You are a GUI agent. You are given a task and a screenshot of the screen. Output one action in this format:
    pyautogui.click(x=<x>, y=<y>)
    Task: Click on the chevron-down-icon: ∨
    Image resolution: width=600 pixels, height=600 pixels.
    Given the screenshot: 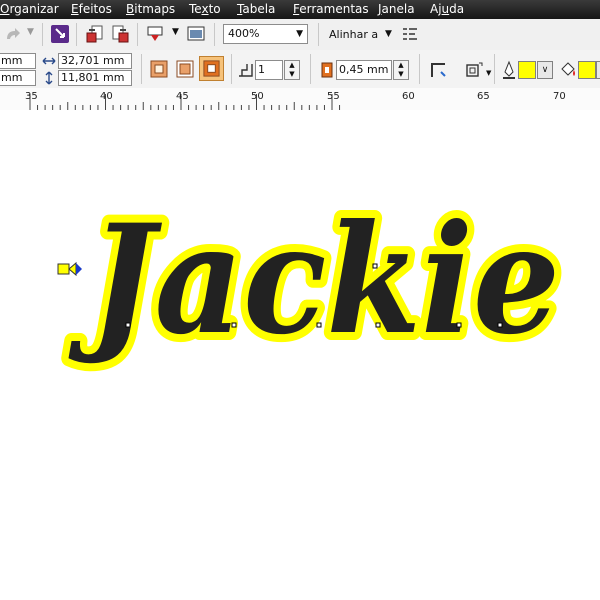 What is the action you would take?
    pyautogui.click(x=545, y=70)
    